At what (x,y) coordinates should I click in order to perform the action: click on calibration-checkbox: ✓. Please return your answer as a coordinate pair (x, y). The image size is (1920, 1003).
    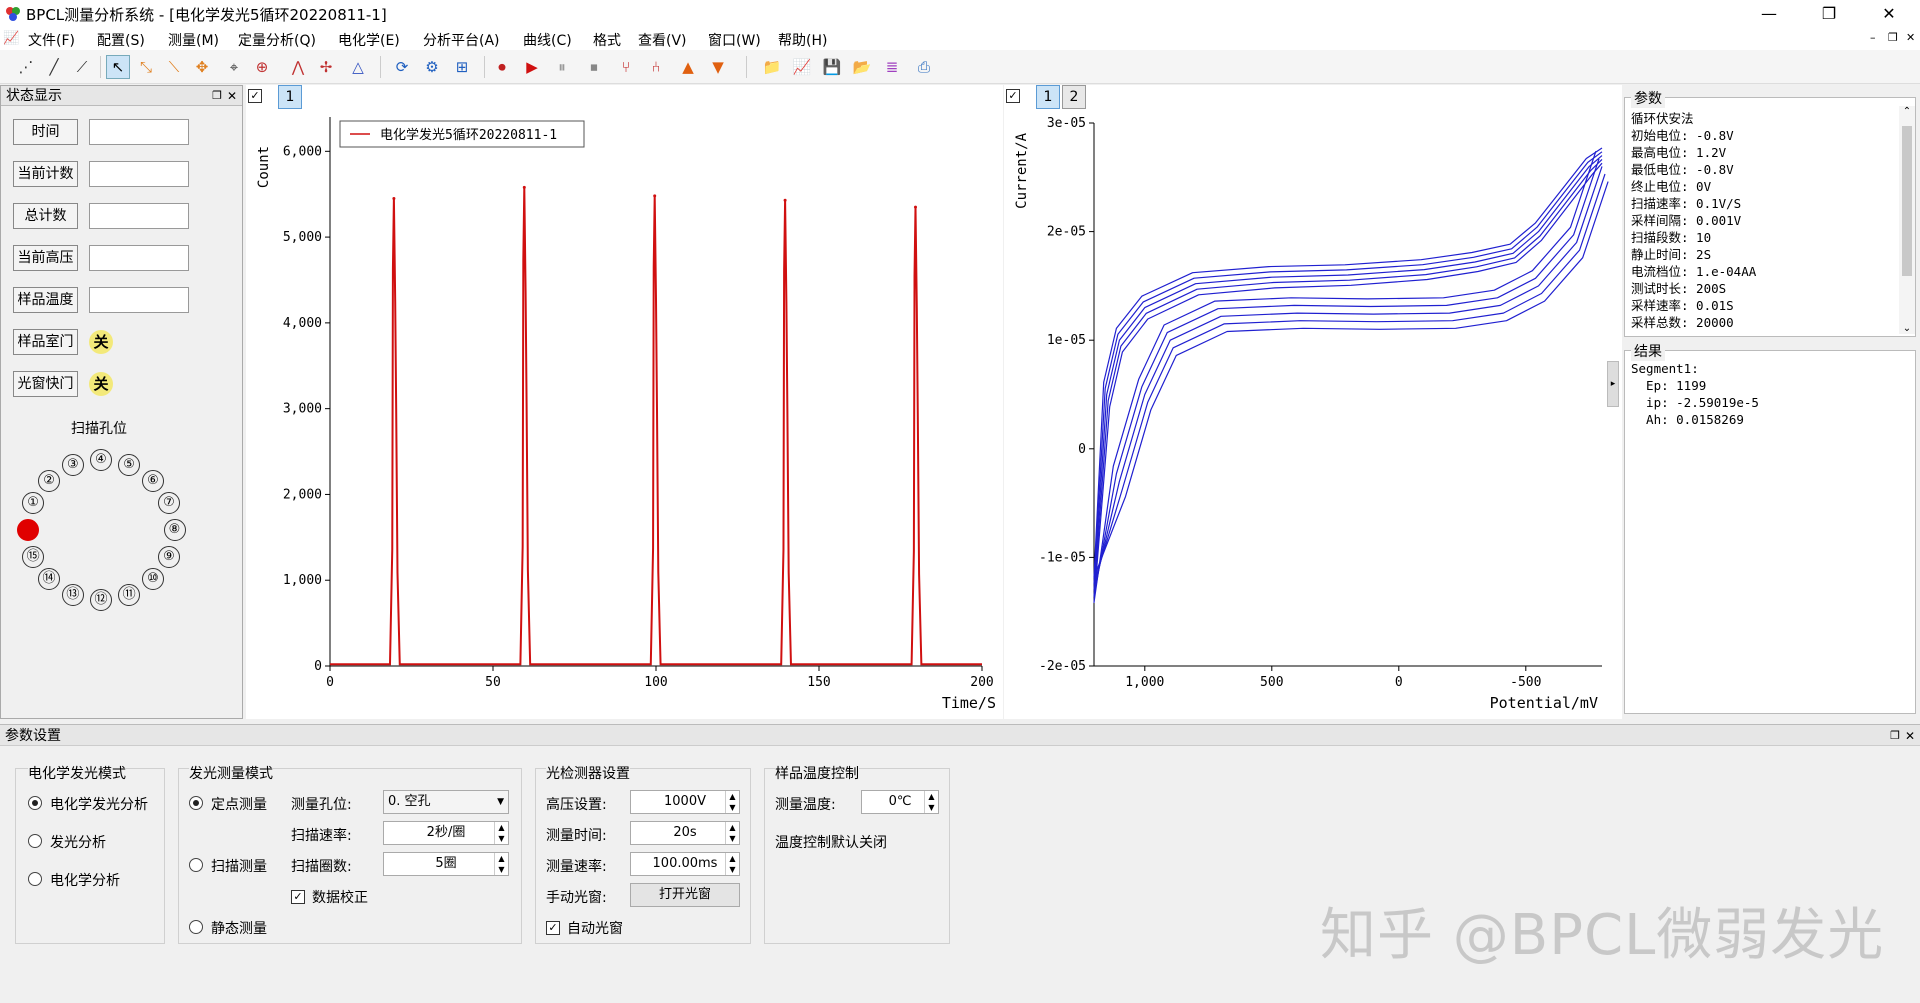
    Looking at the image, I should click on (298, 897).